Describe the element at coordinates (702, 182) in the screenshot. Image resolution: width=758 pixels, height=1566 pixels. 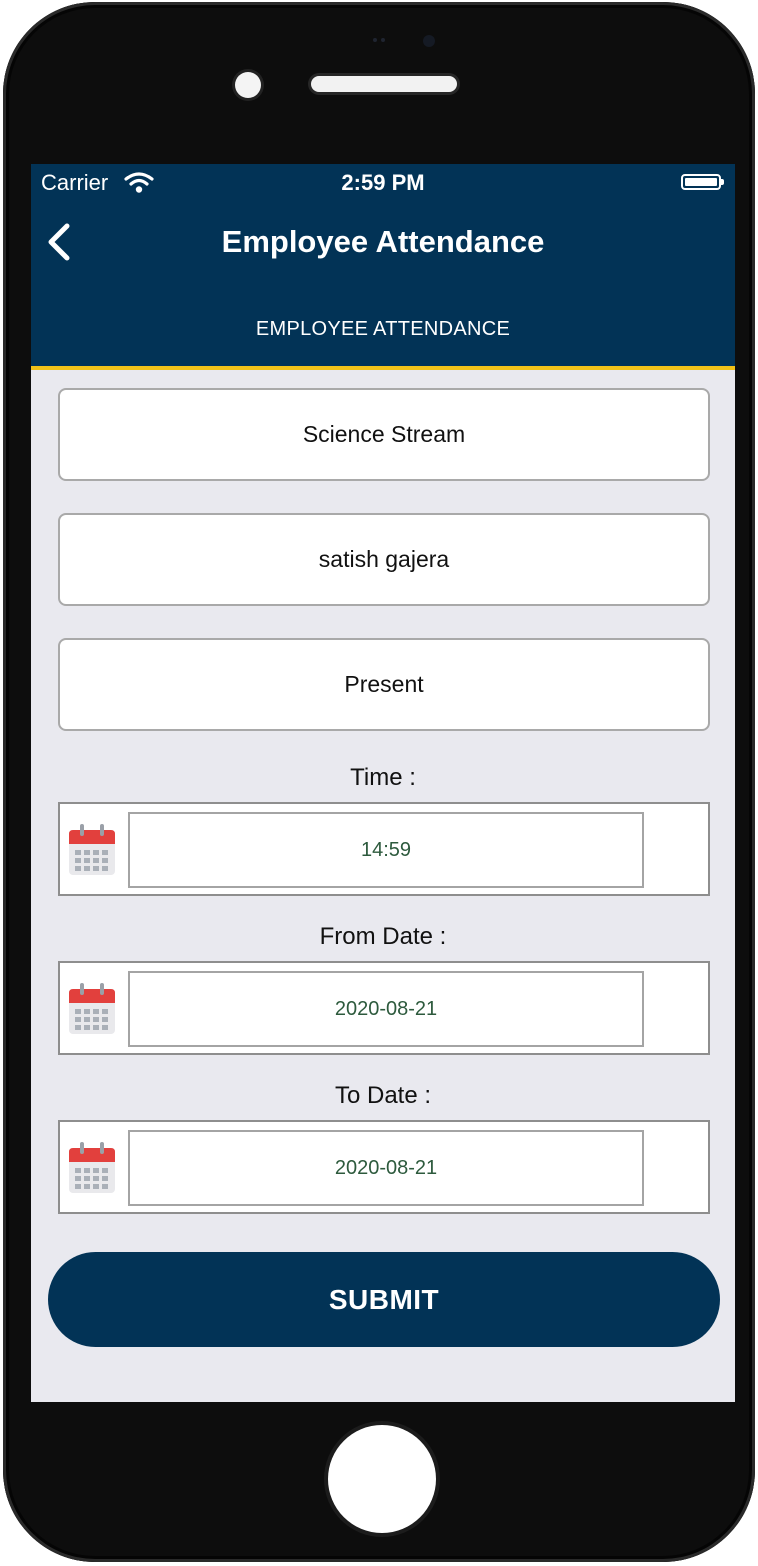
I see `battery-icon` at that location.